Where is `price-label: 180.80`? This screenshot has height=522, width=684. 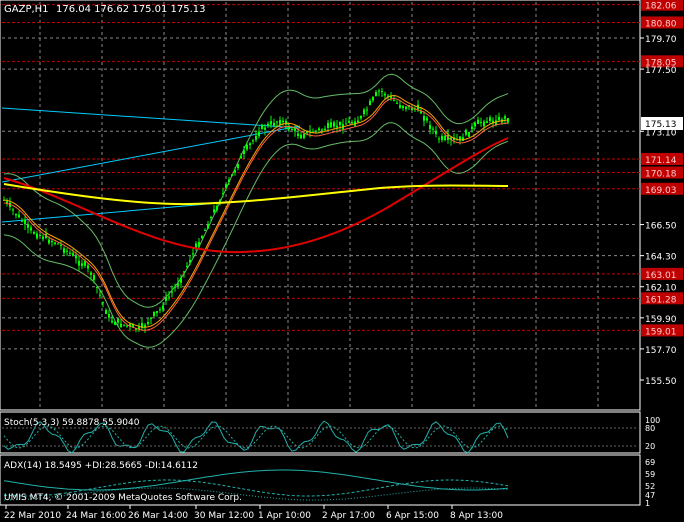
price-label: 180.80 is located at coordinates (661, 24).